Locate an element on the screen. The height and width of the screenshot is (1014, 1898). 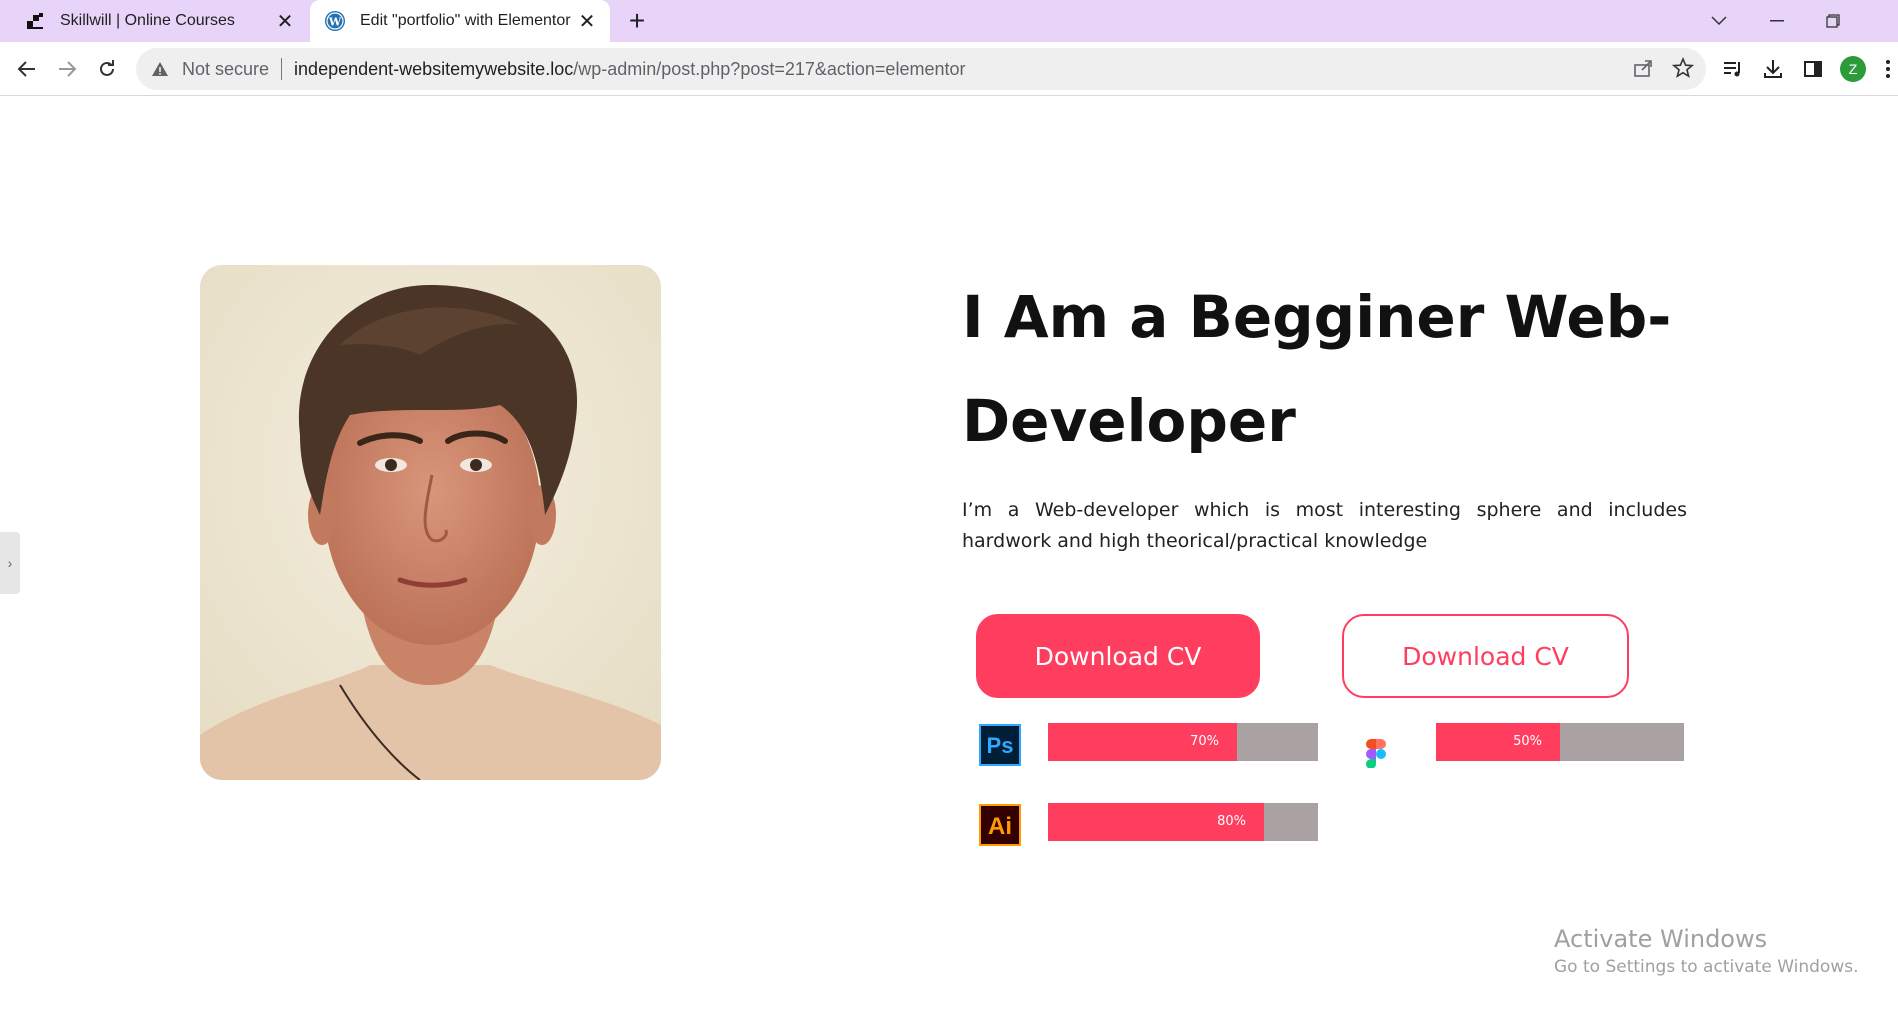
tab-title: Edit "portfolio" with Elementor is located at coordinates (465, 20).